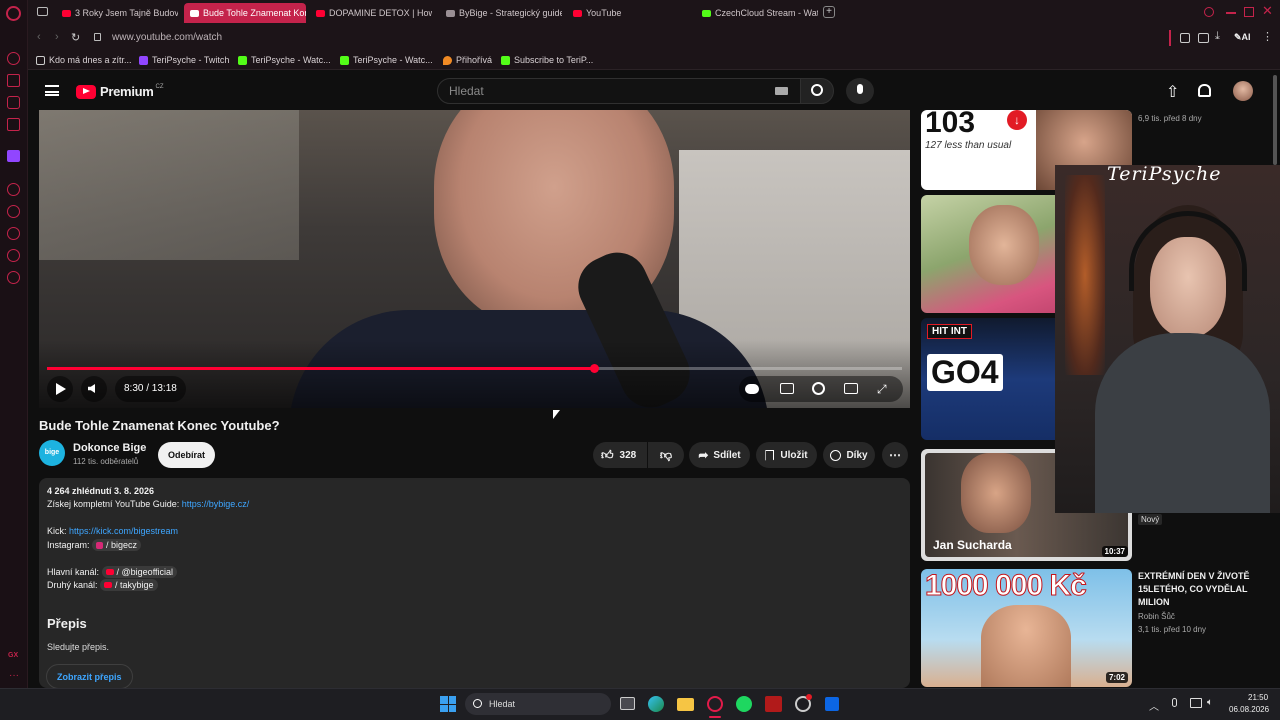 The image size is (1280, 720). Describe the element at coordinates (1275, 120) in the screenshot. I see `page-scrollbar` at that location.